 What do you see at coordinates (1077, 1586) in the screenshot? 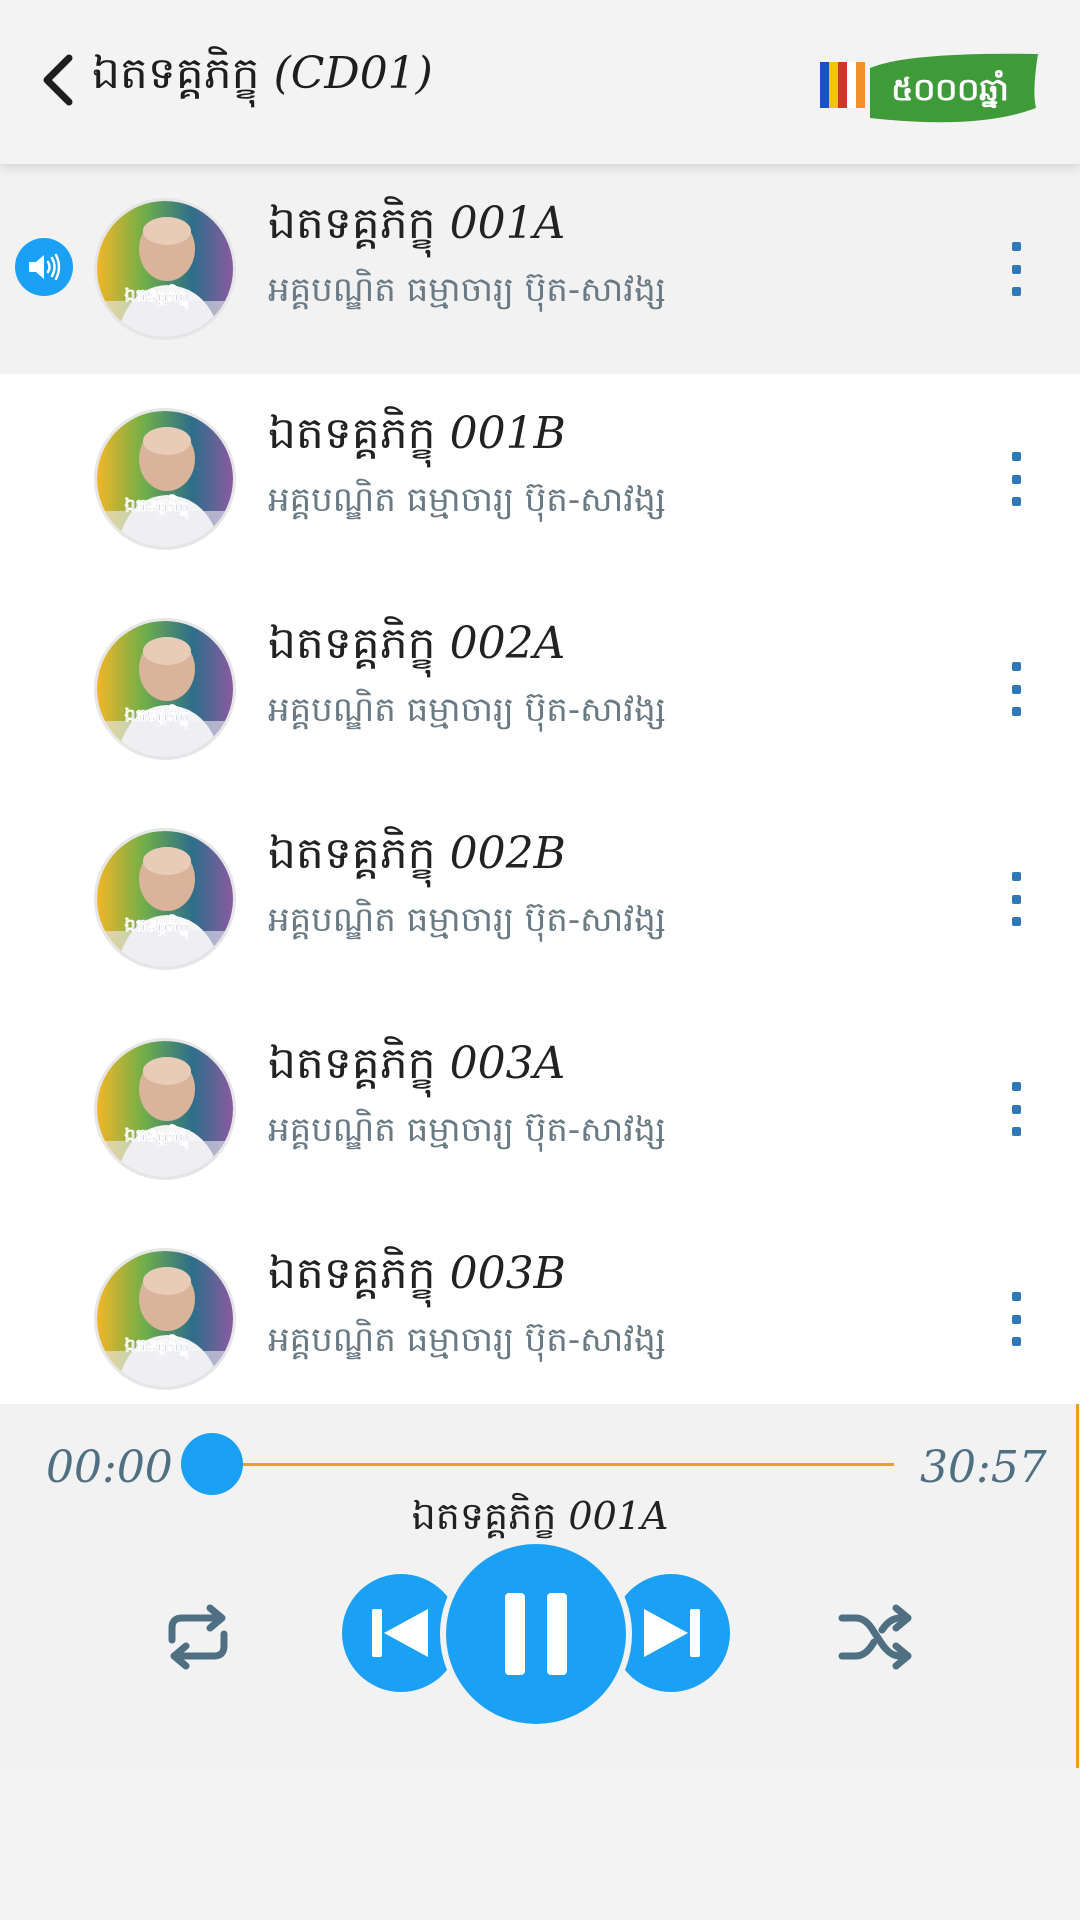
I see `player-edge-line` at bounding box center [1077, 1586].